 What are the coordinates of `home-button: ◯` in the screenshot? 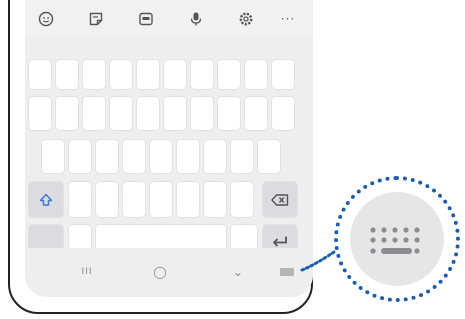 It's located at (160, 272).